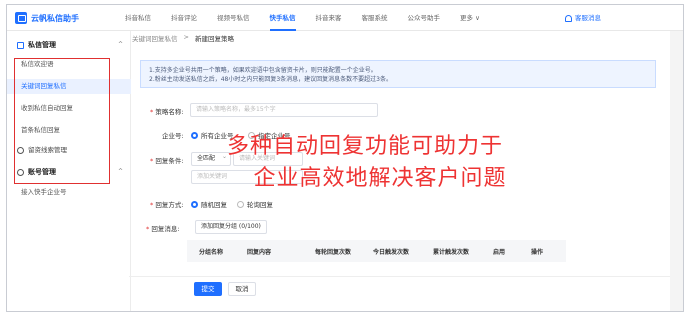 This screenshot has height=320, width=690. What do you see at coordinates (333, 252) in the screenshot?
I see `column-per-round: 每轮回复次数` at bounding box center [333, 252].